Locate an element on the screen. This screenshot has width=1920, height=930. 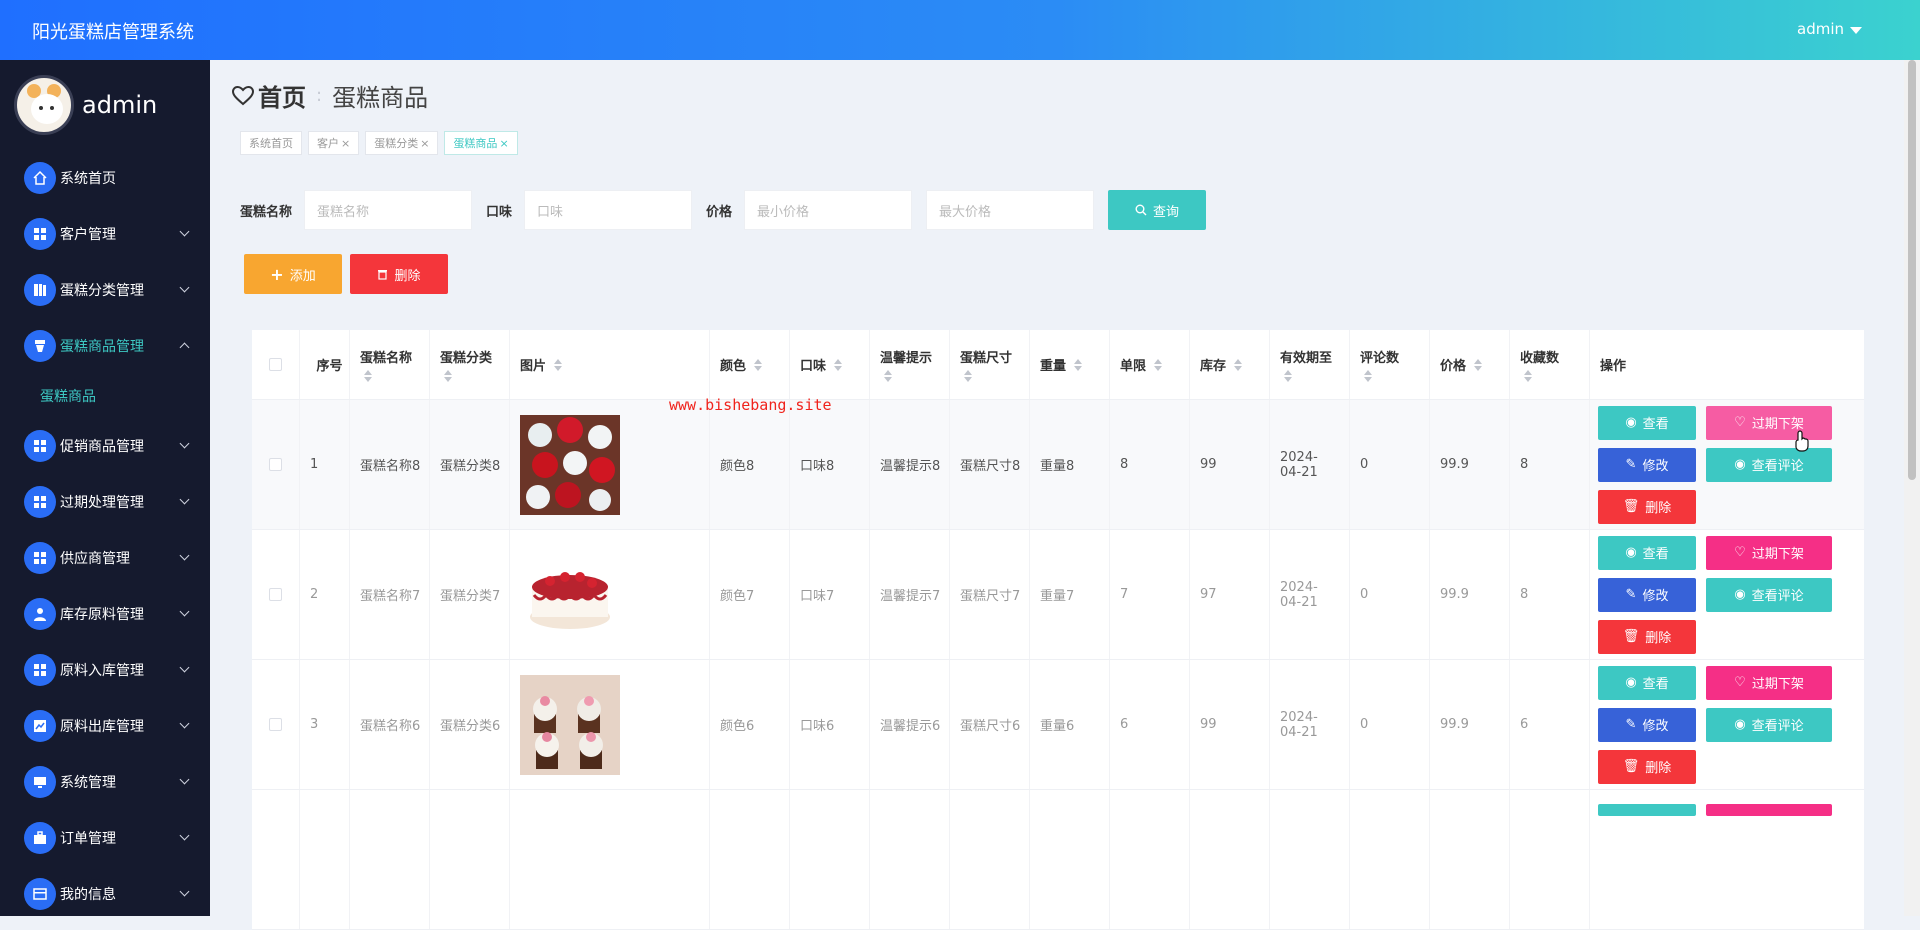
user-icon is located at coordinates (40, 614).